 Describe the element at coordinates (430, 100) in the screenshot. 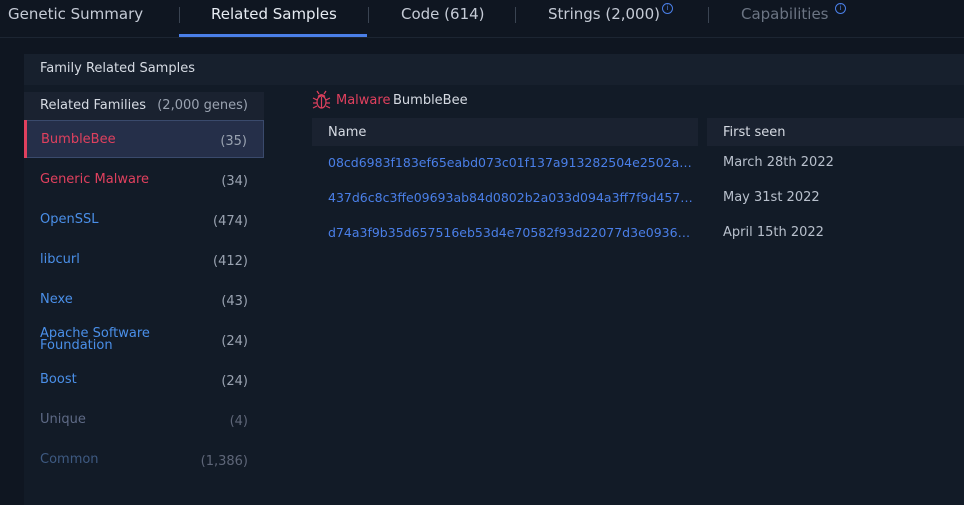

I see `malware-family-name: BumbleBee` at that location.